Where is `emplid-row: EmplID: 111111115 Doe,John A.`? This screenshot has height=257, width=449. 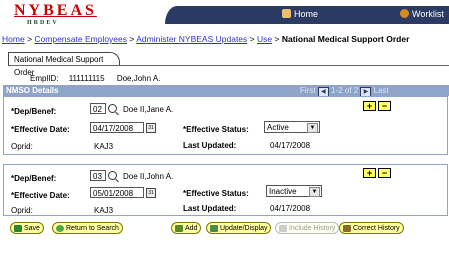
emplid-row: EmplID: 111111115 Doe,John A. is located at coordinates (95, 78).